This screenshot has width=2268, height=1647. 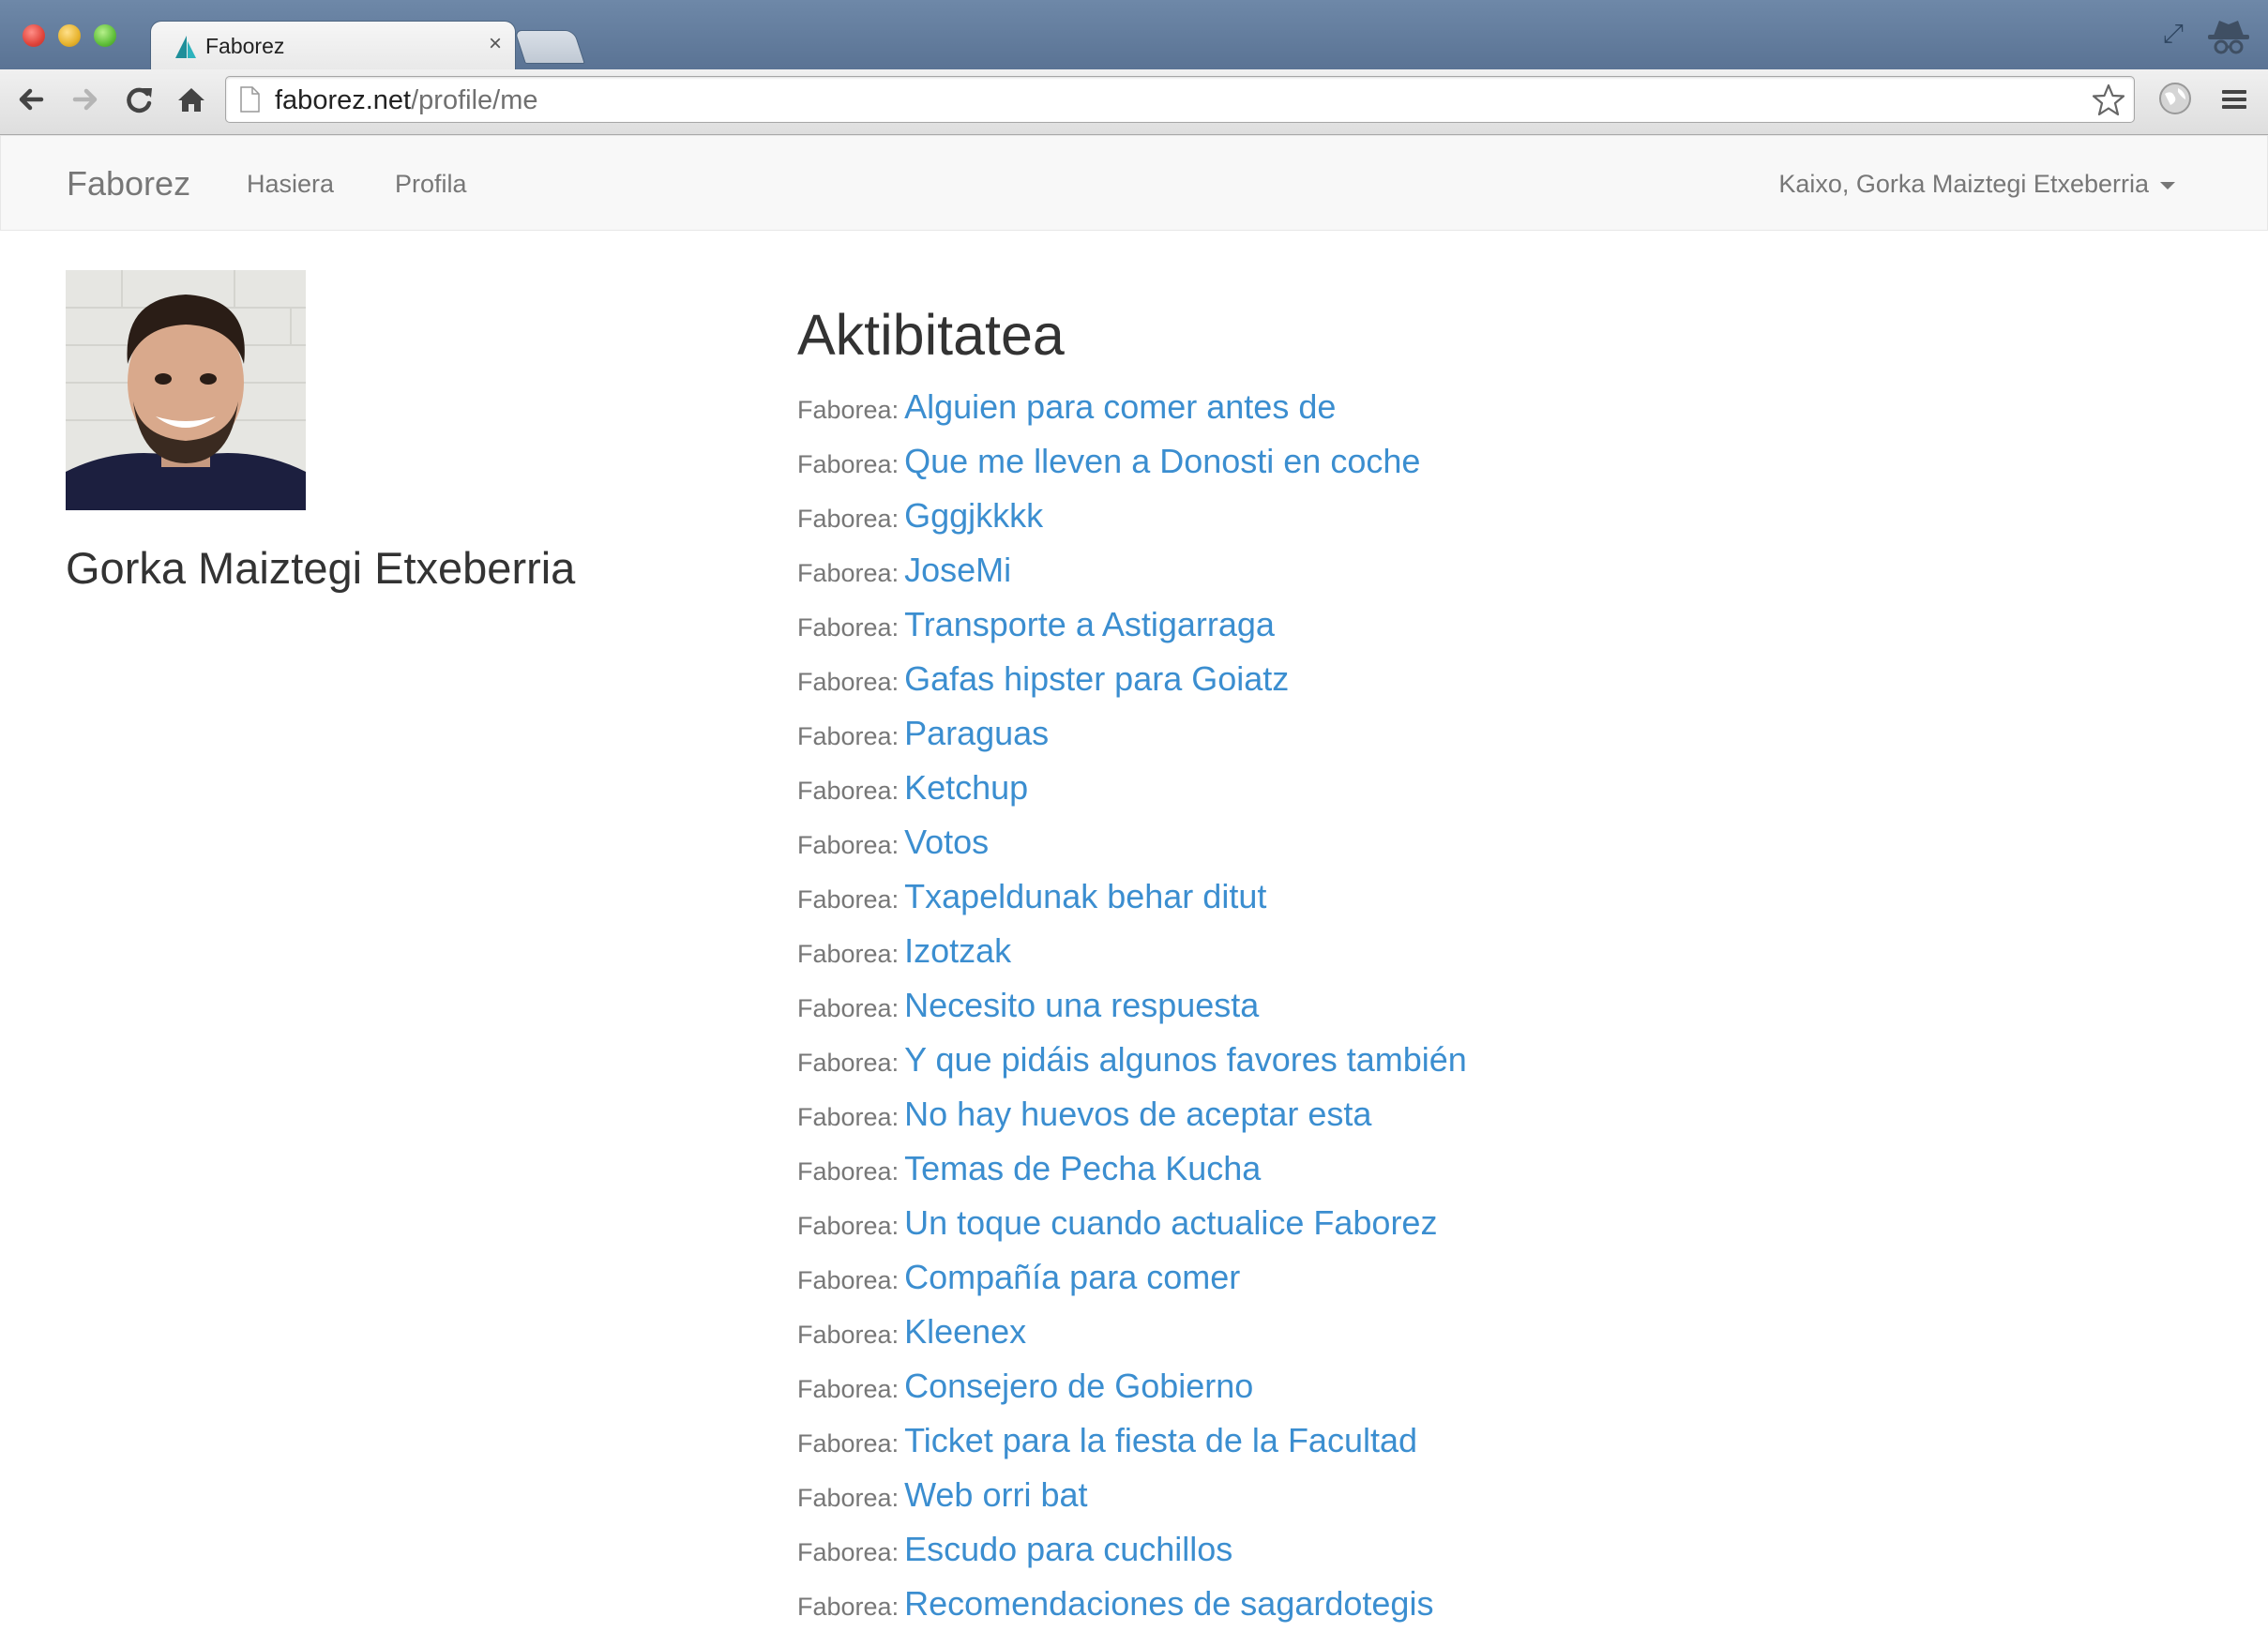 I want to click on activity-item: Faborea: Txapeldunak behar ditut, so click(x=1132, y=899).